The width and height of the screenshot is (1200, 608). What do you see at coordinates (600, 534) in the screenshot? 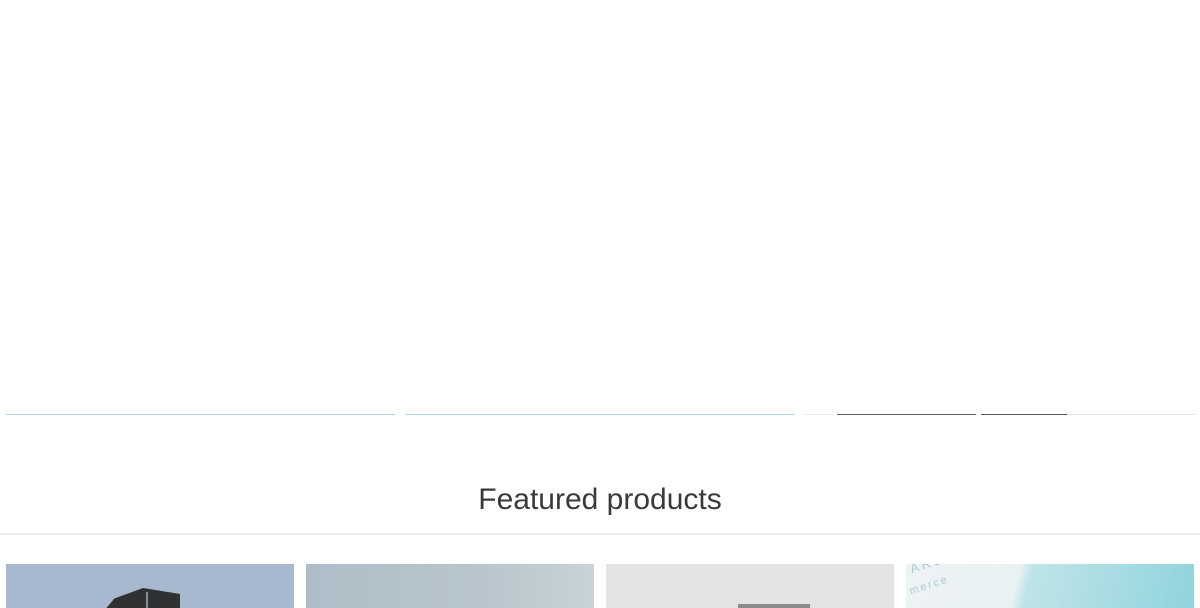
I see `section-divider` at bounding box center [600, 534].